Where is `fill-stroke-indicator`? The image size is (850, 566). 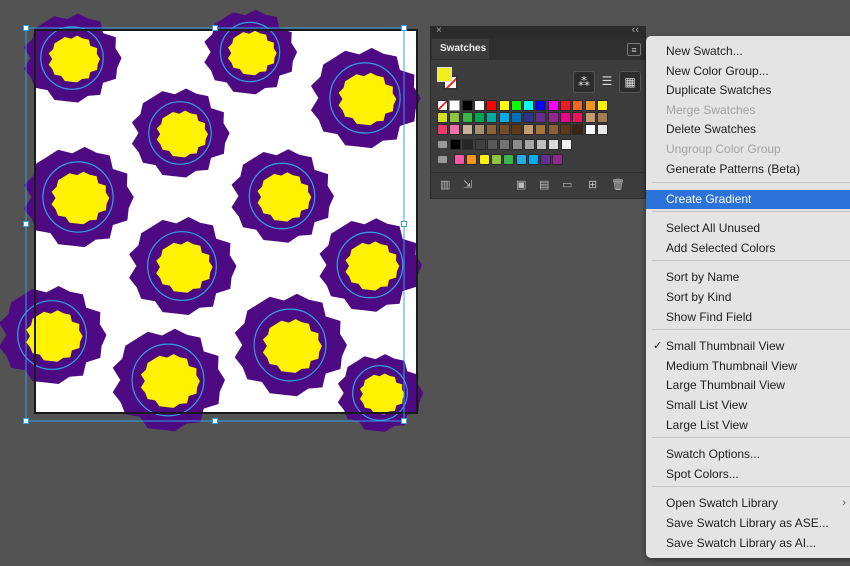
fill-stroke-indicator is located at coordinates (448, 79).